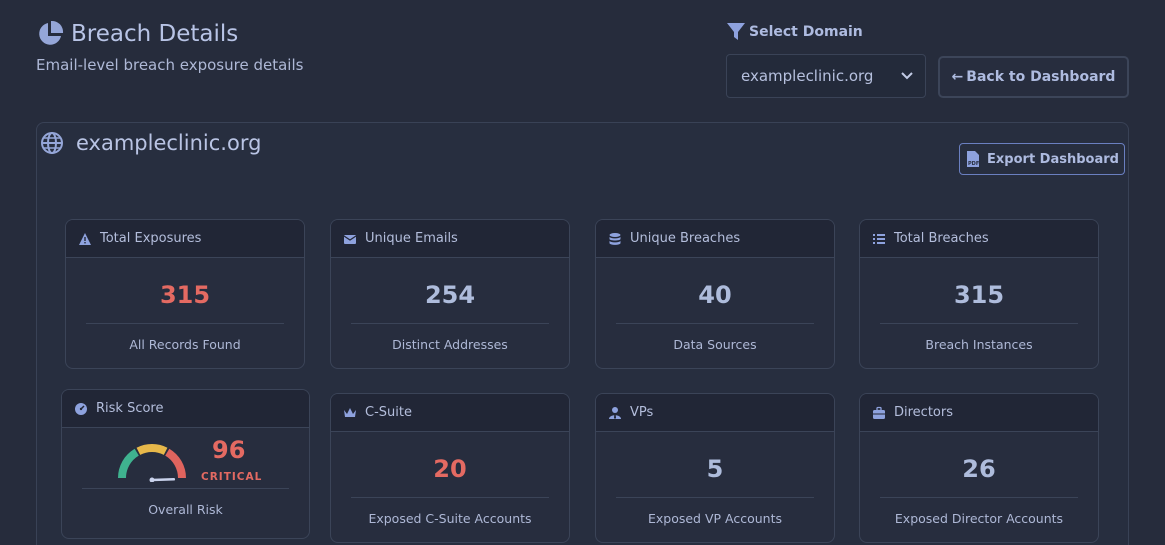 This screenshot has width=1165, height=545. I want to click on stat-card-total-exposures: Total Exposures 315 All Records Found, so click(185, 294).